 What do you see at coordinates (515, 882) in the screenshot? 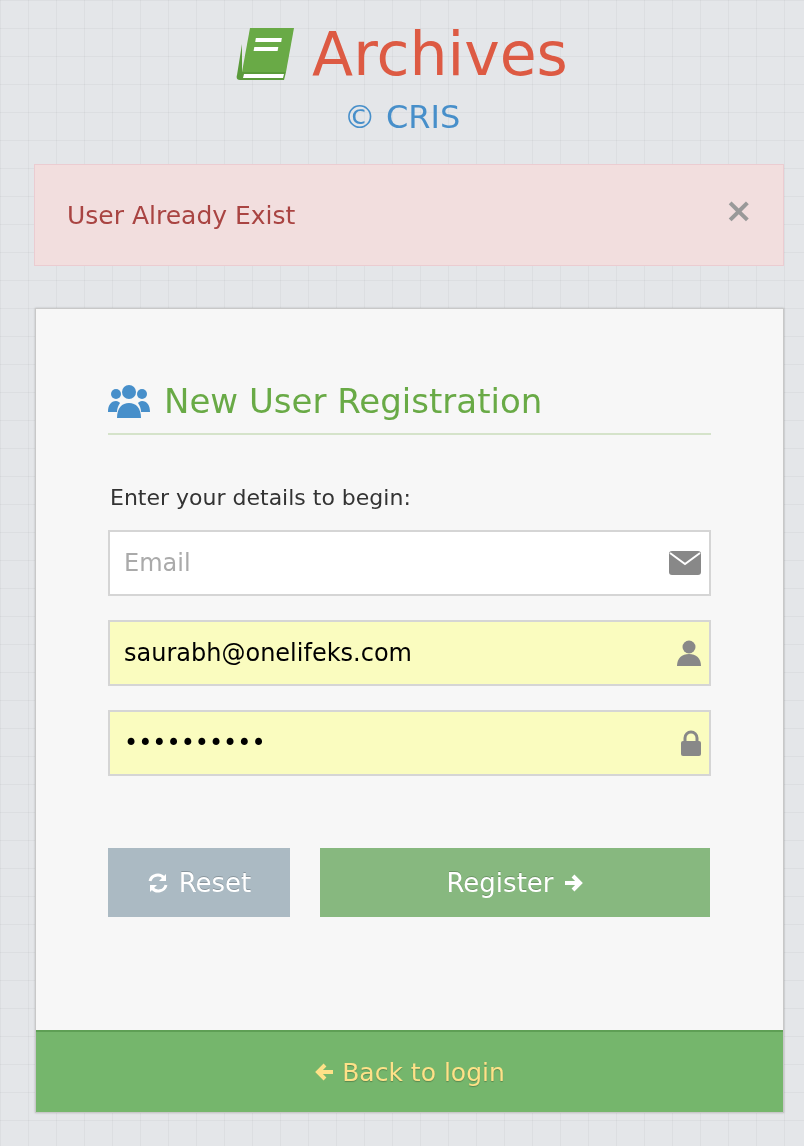
I see `register-button: Register` at bounding box center [515, 882].